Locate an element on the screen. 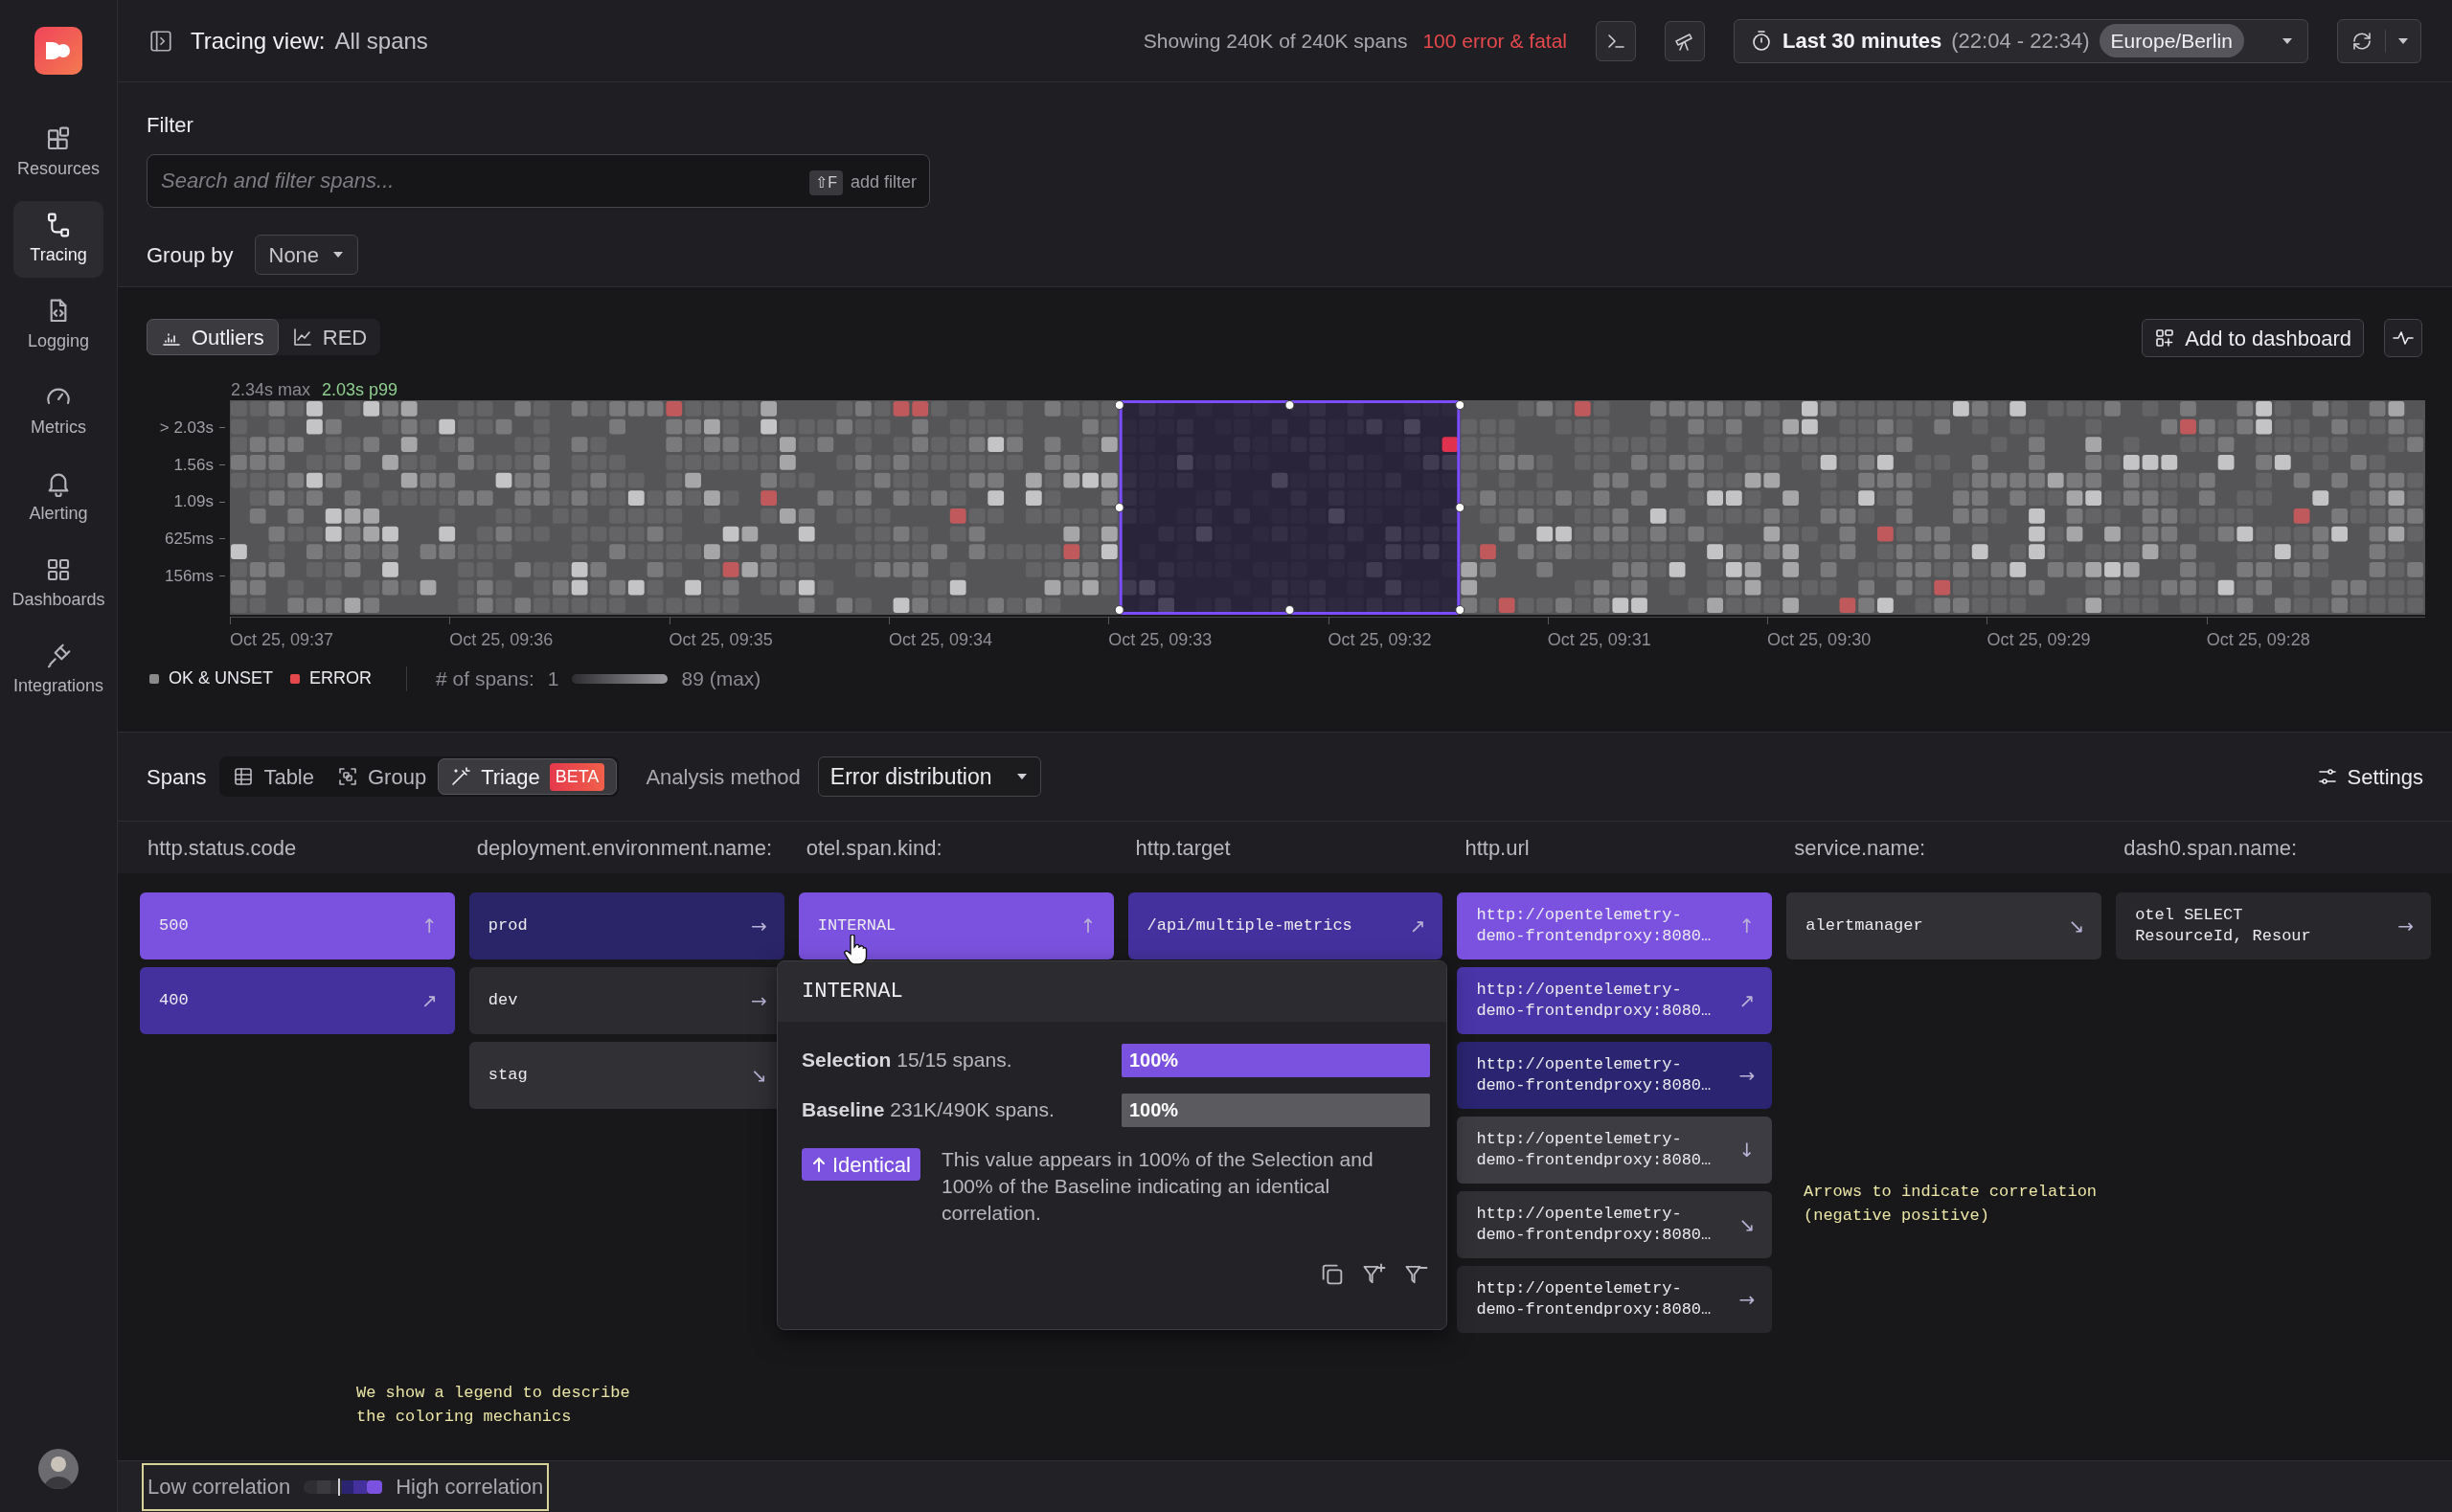 This screenshot has height=1512, width=2452. time-range-label: Last 30 minutes is located at coordinates (1862, 41).